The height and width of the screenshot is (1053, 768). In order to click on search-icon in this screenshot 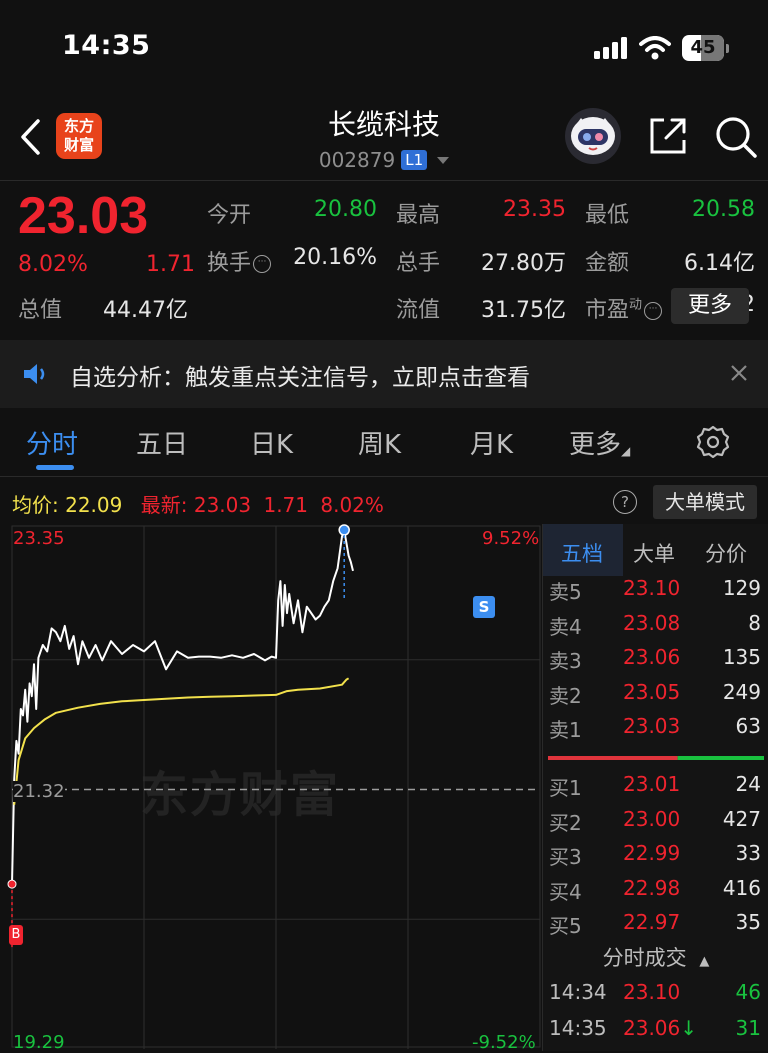, I will do `click(736, 137)`.